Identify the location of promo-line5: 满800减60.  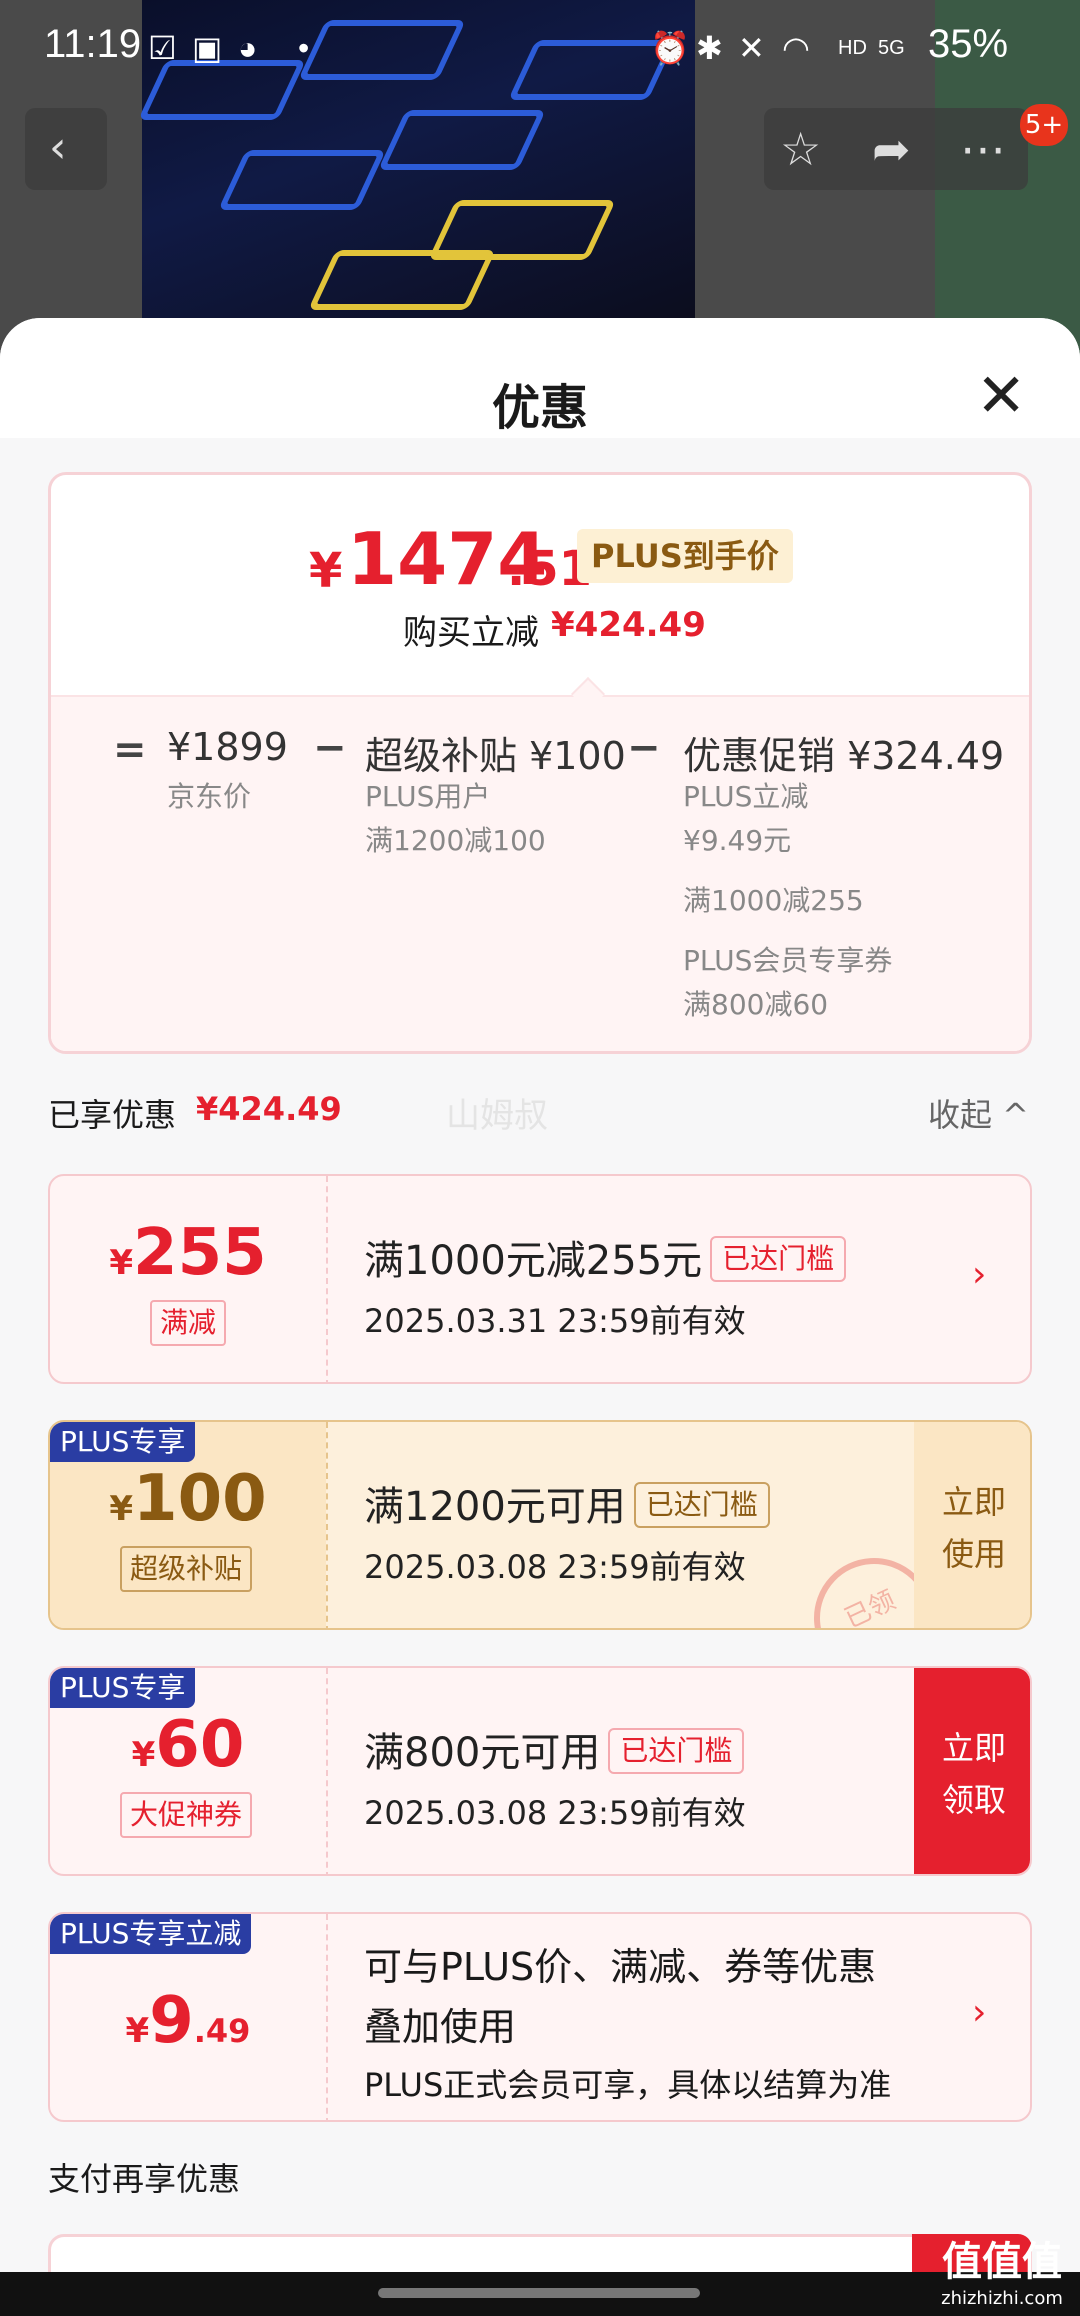
(756, 1004).